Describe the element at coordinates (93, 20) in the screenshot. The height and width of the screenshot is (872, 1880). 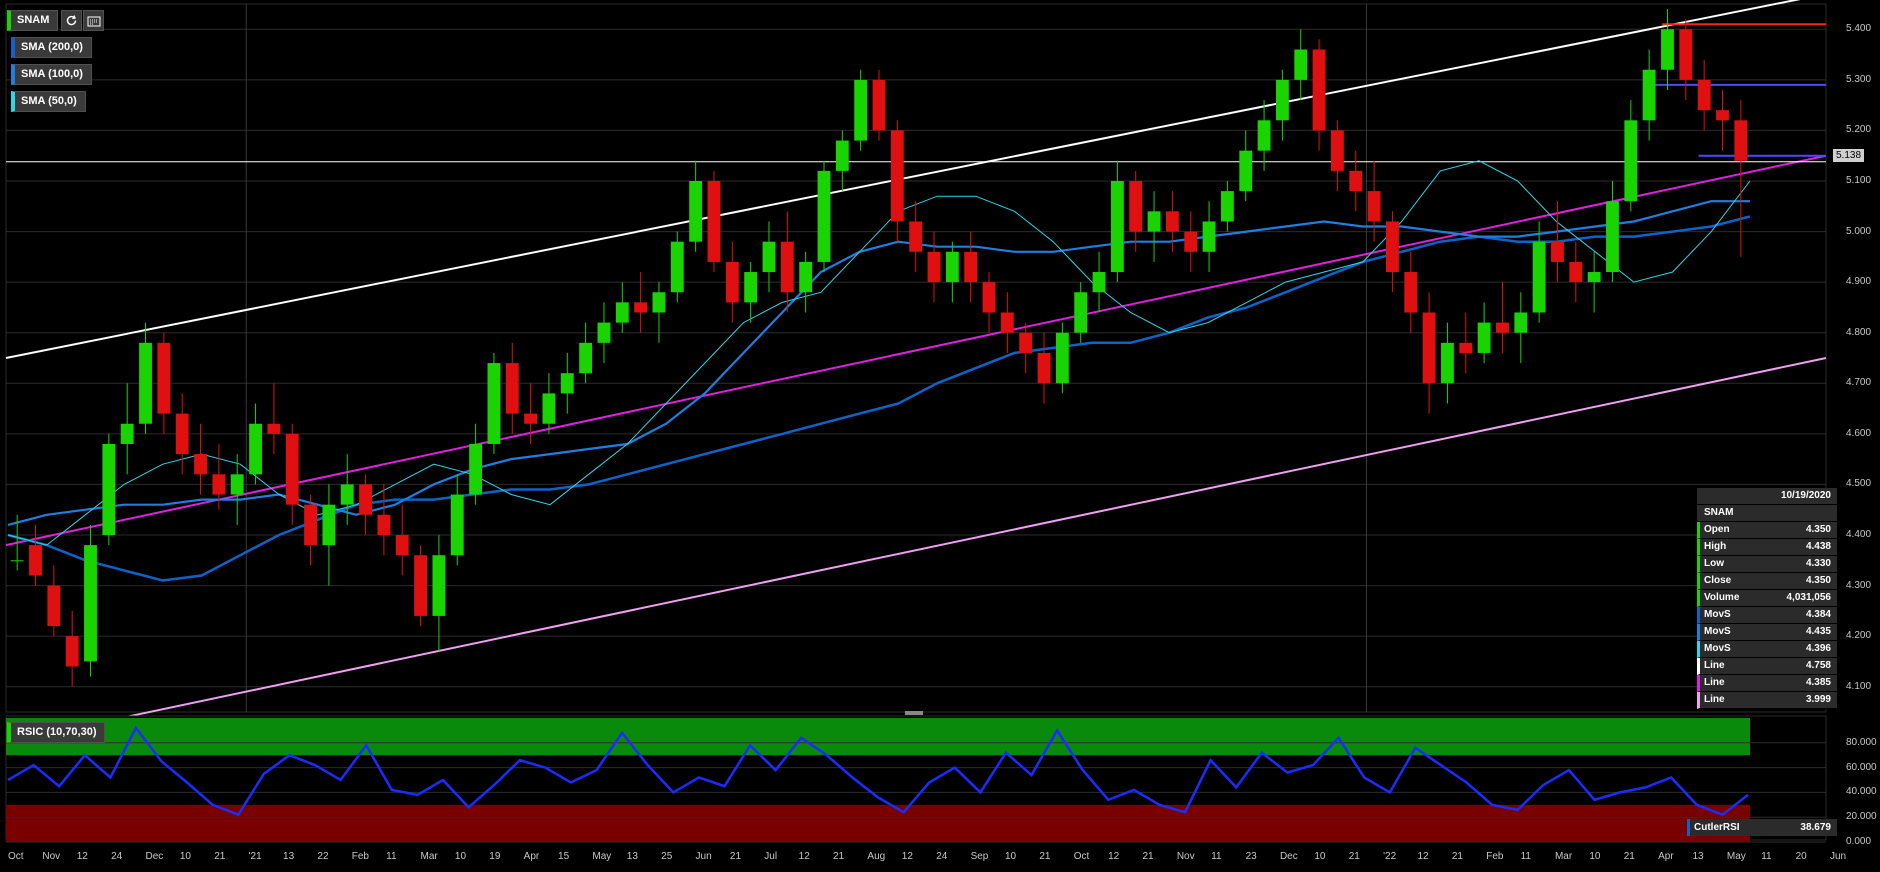
I see `calendar-icon` at that location.